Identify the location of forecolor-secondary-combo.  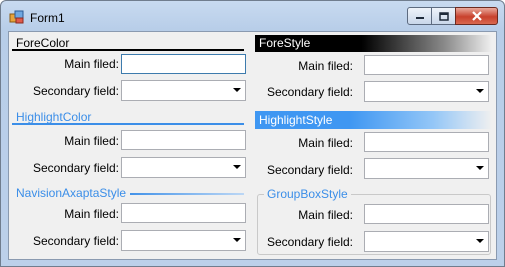
(183, 90).